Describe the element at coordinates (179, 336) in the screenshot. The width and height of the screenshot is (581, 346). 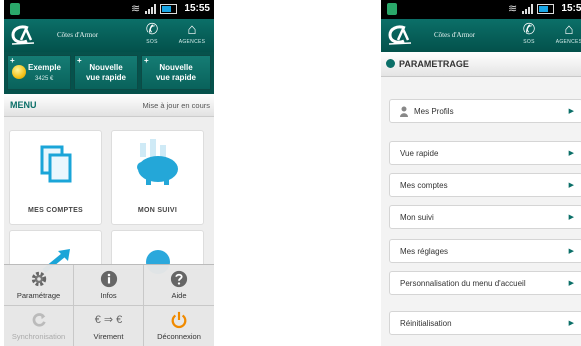
I see `option-label: Déconnexion` at that location.